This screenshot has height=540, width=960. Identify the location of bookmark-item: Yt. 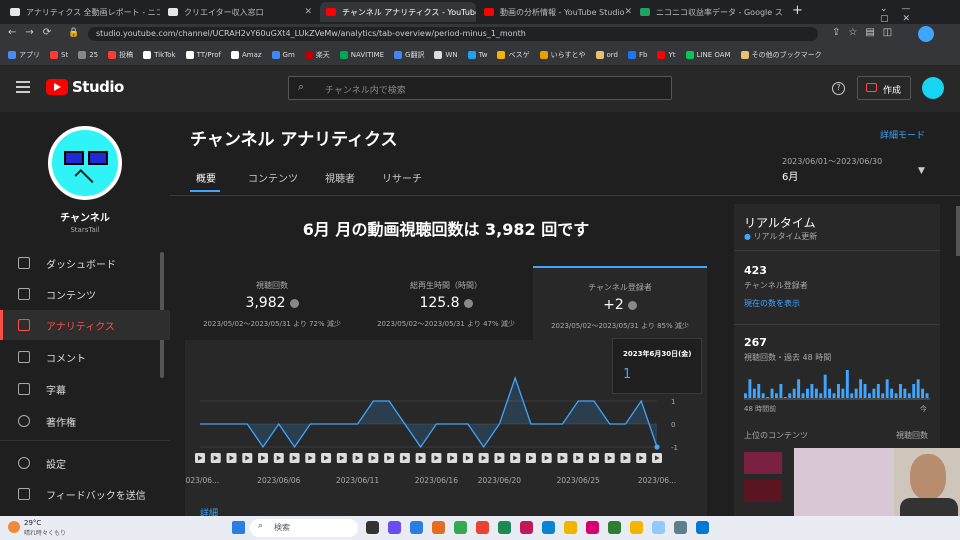
(666, 54).